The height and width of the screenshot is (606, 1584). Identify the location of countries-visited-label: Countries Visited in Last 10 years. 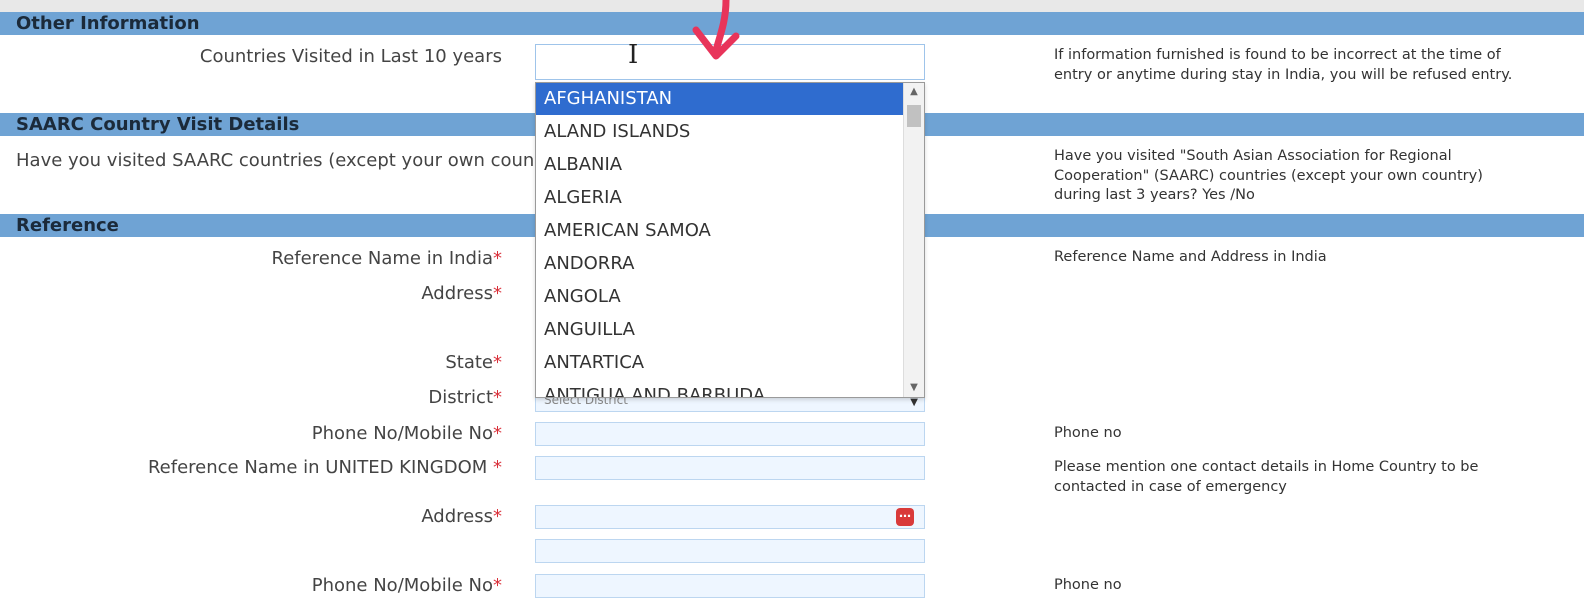
(350, 56).